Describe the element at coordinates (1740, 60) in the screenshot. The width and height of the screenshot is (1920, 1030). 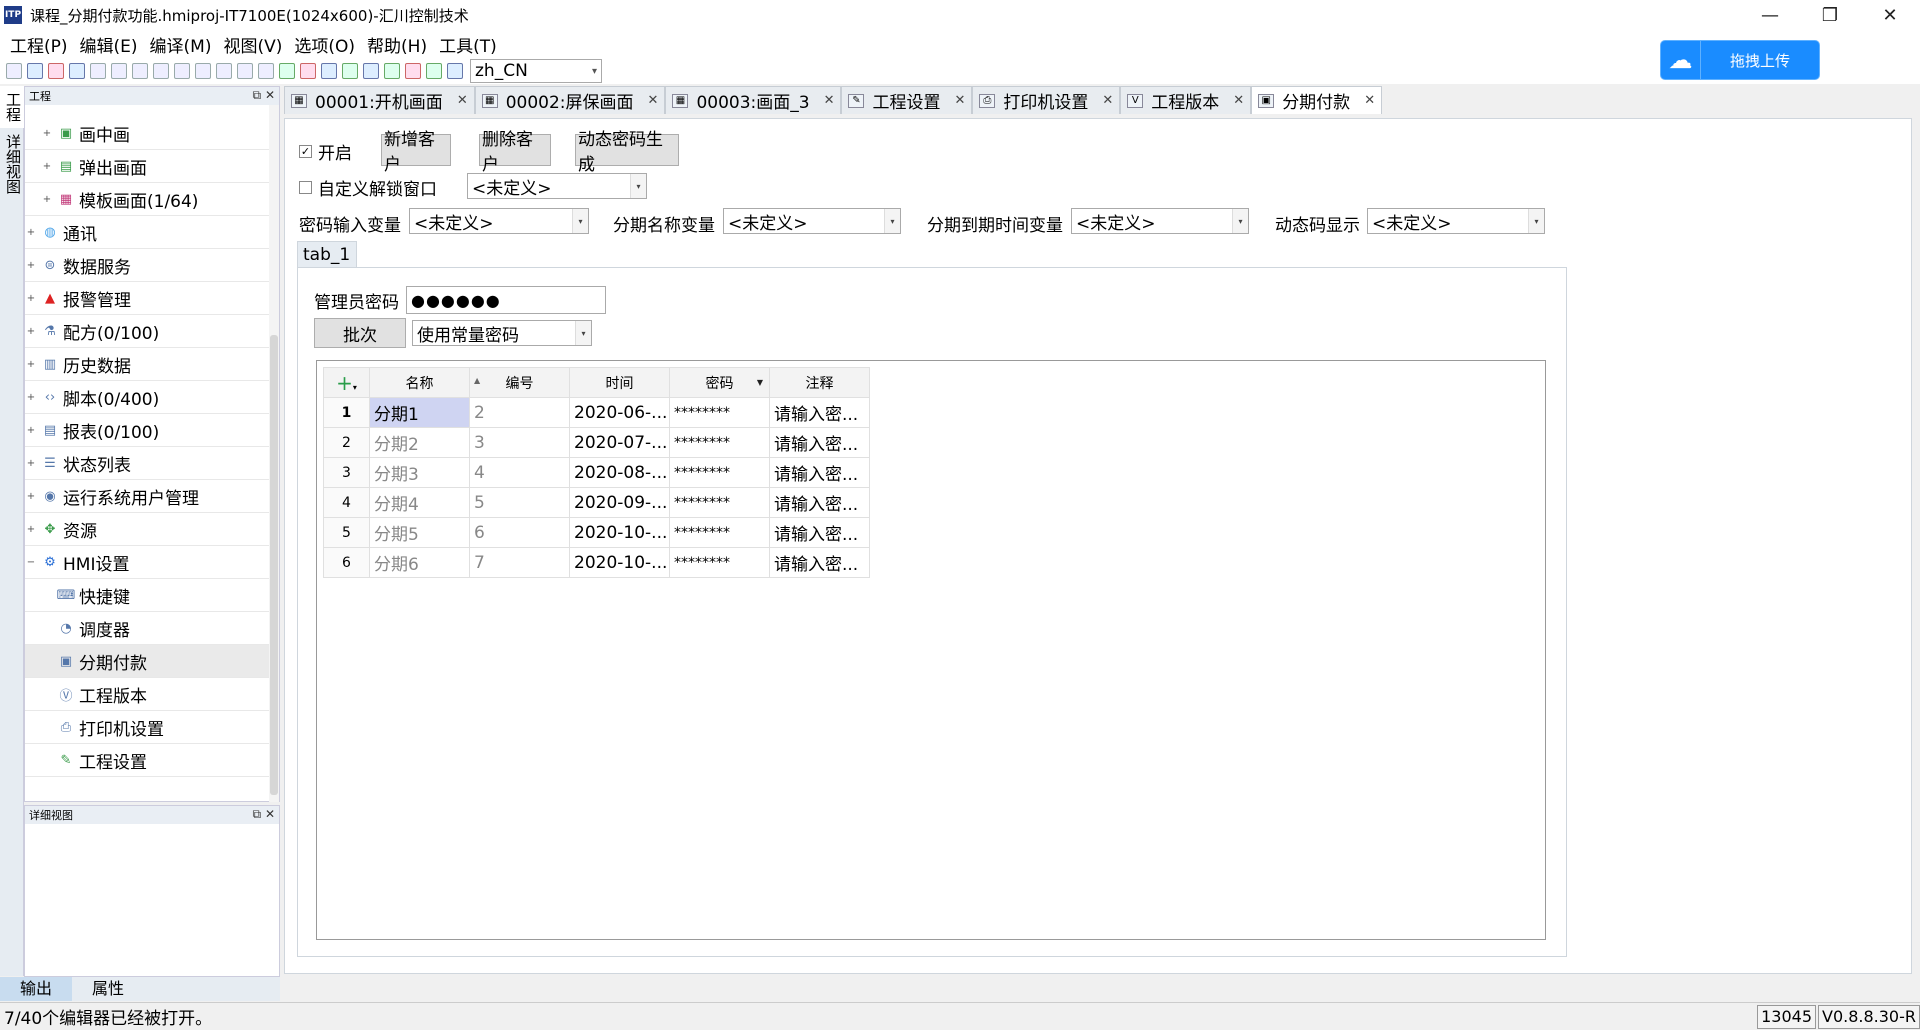
I see `drag-upload-button: ☁ 拖拽上传` at that location.